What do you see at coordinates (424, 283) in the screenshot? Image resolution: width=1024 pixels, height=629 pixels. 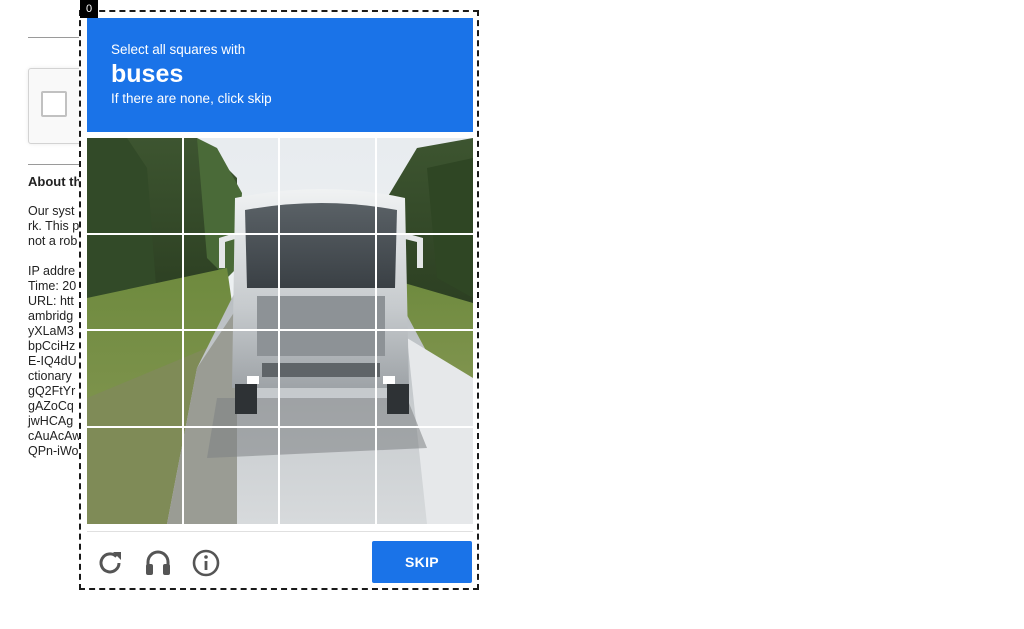 I see `image-tile-r2-c4` at bounding box center [424, 283].